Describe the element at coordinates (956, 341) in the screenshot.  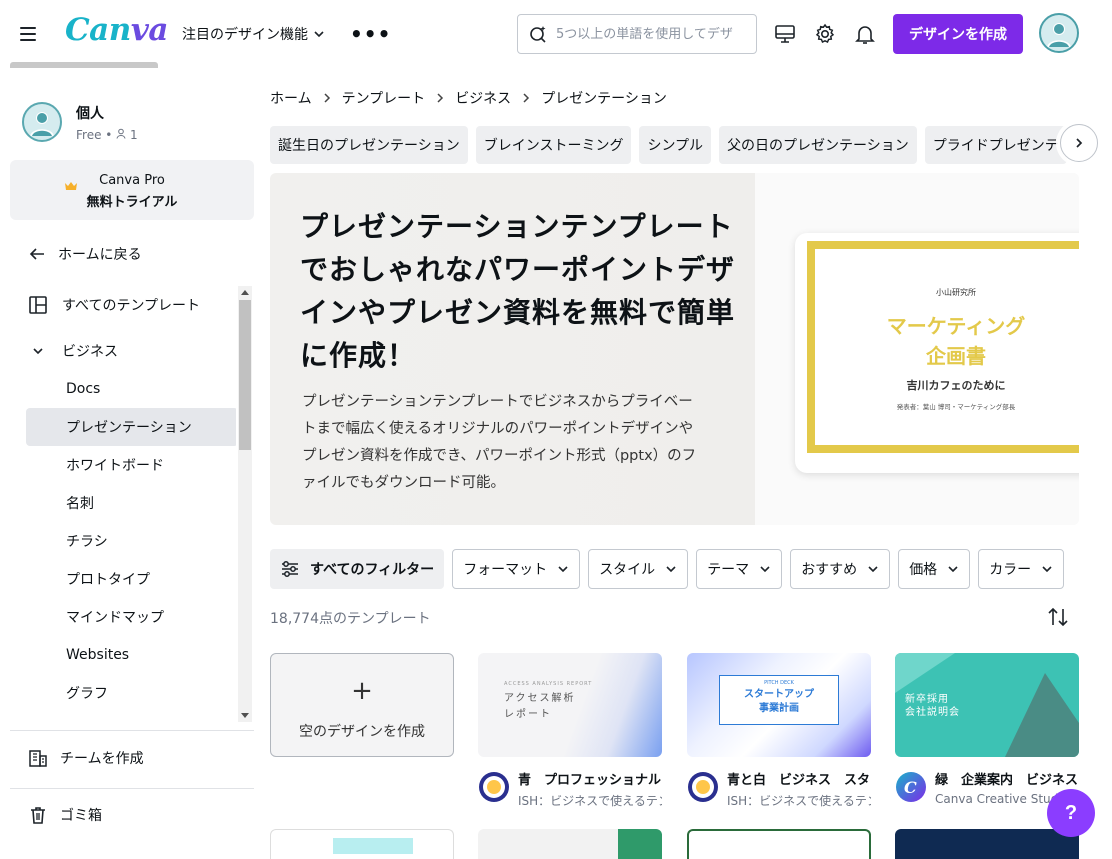
I see `slide-title: マーケティング 企画書` at that location.